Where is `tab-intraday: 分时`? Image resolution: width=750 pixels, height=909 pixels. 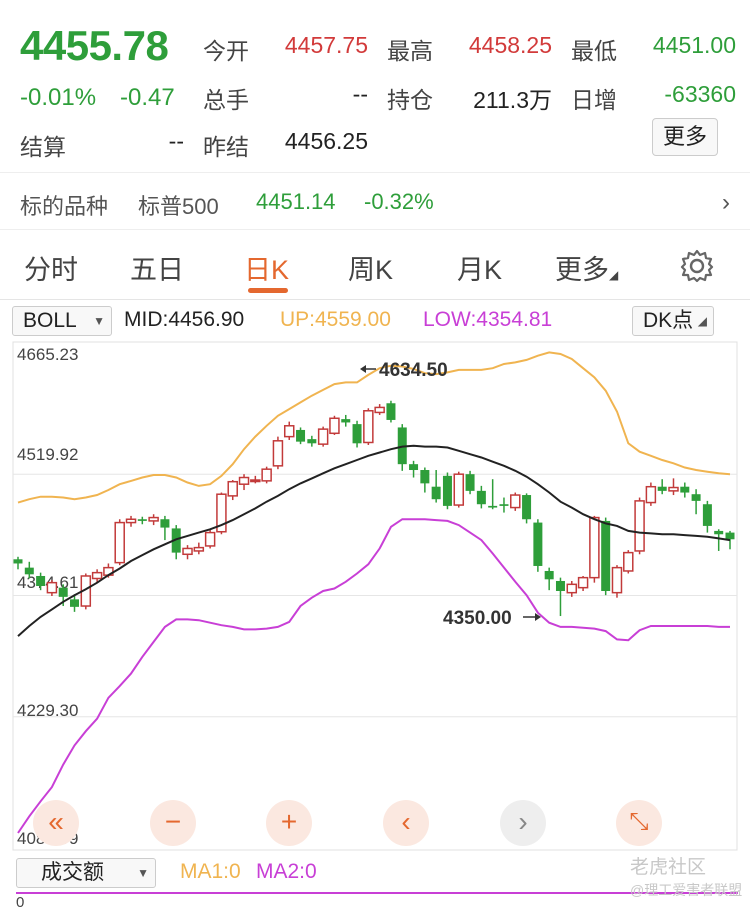 tab-intraday: 分时 is located at coordinates (51, 267).